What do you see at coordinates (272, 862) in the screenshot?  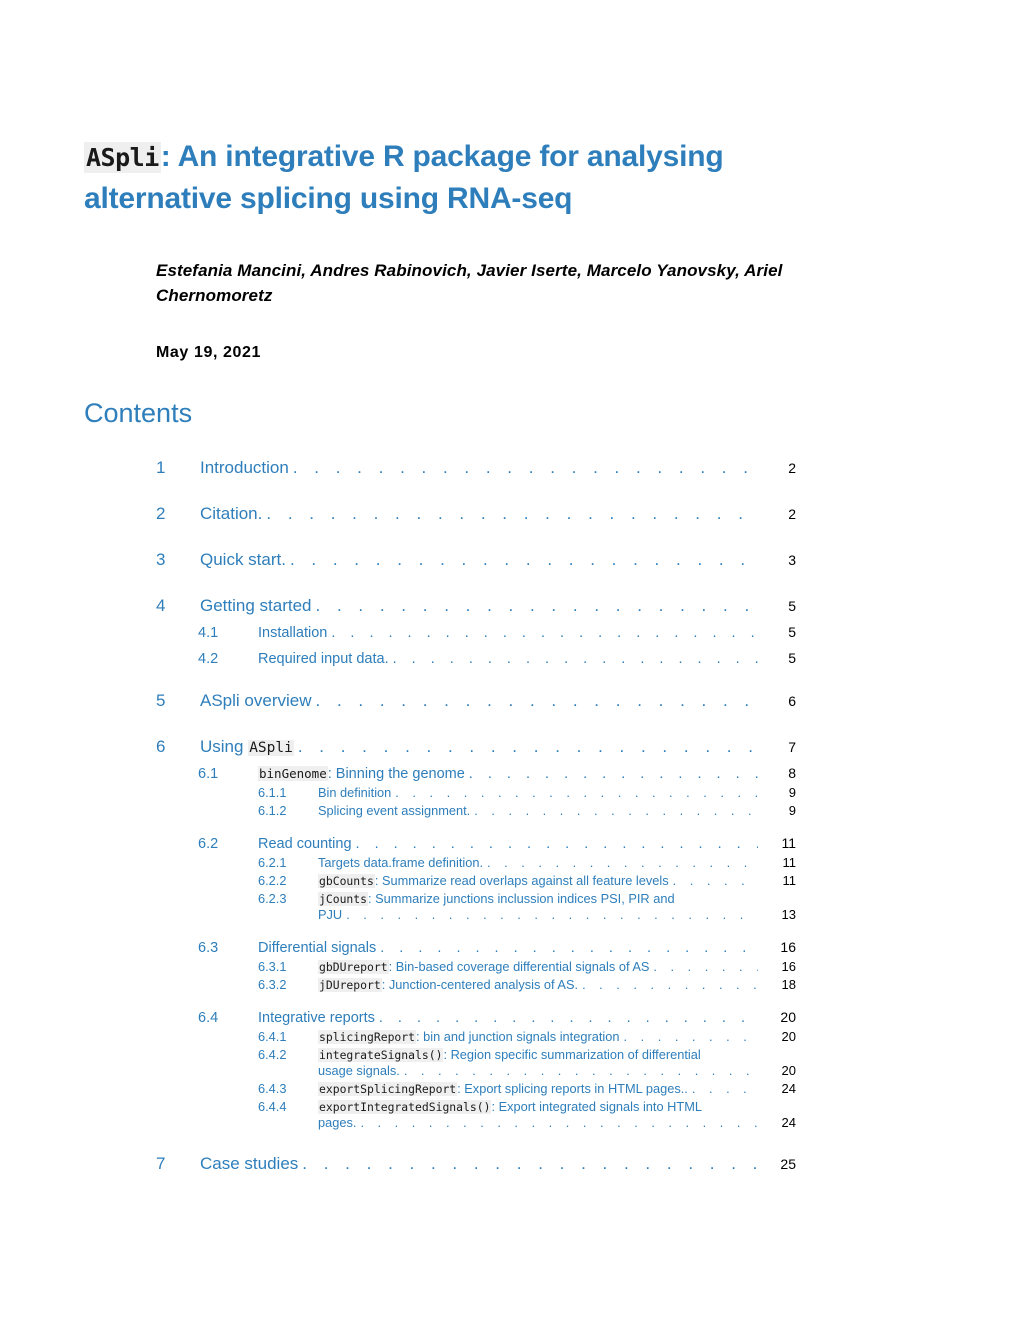 I see `toc-number: 6.2.1` at bounding box center [272, 862].